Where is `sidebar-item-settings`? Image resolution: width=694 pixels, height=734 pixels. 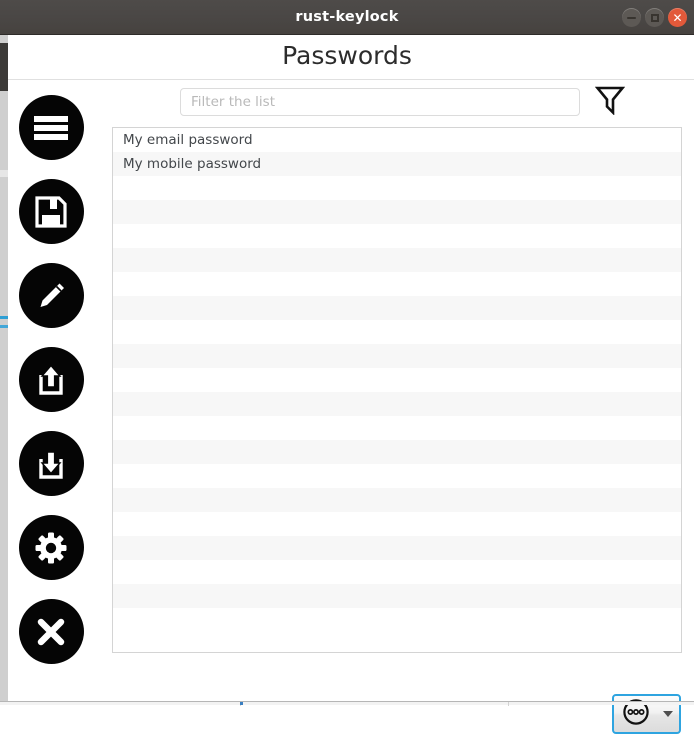 sidebar-item-settings is located at coordinates (51, 547).